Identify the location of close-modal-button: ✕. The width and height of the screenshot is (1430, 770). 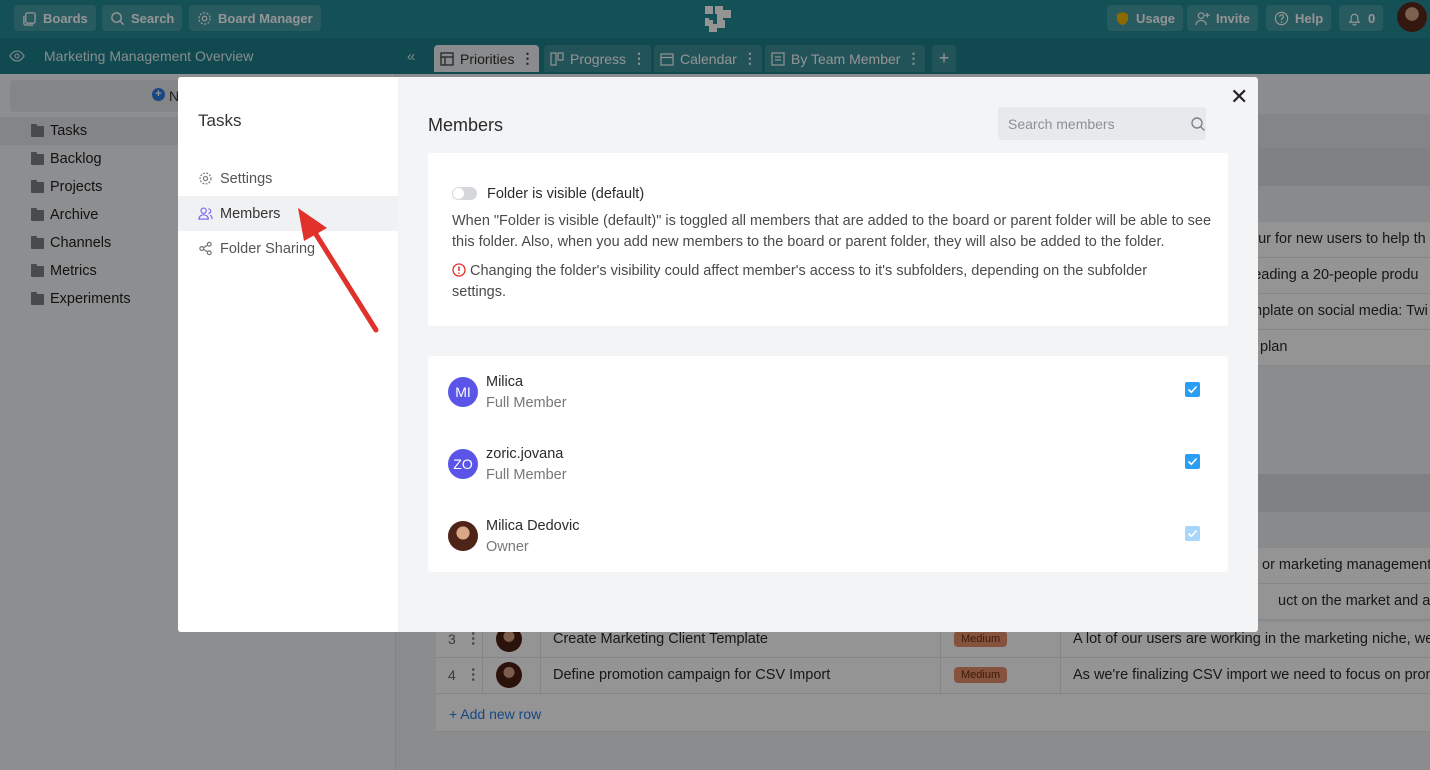
(1239, 97).